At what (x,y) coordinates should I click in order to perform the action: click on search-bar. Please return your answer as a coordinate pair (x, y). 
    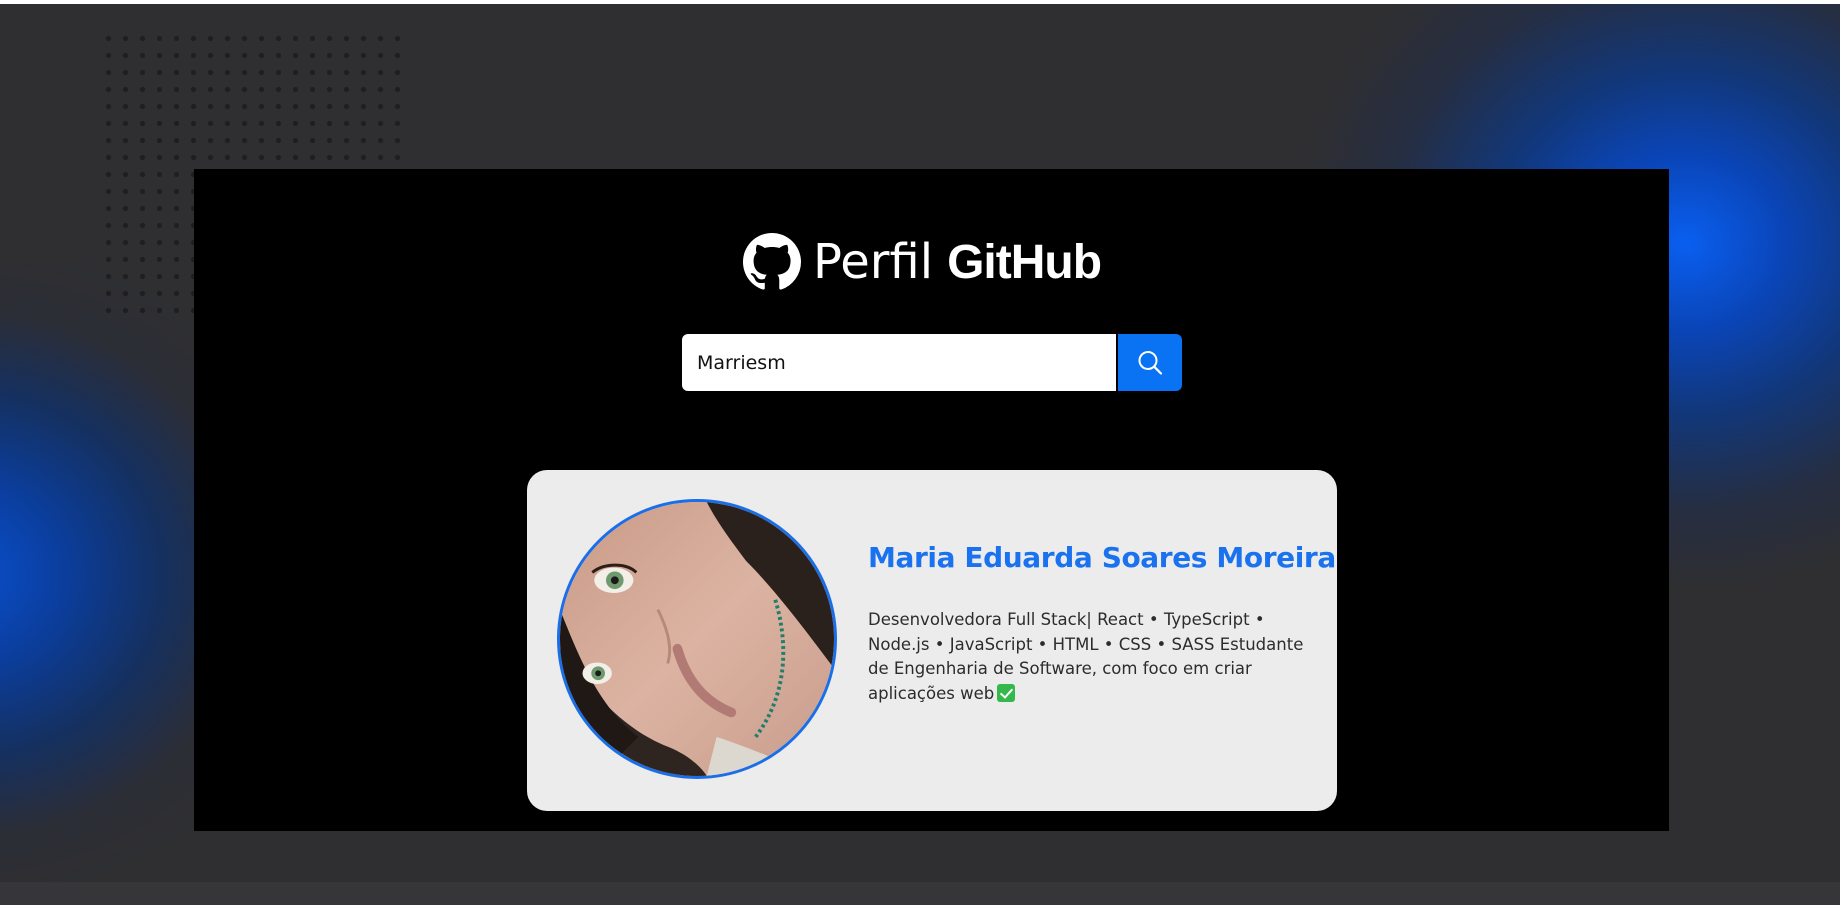
    Looking at the image, I should click on (932, 362).